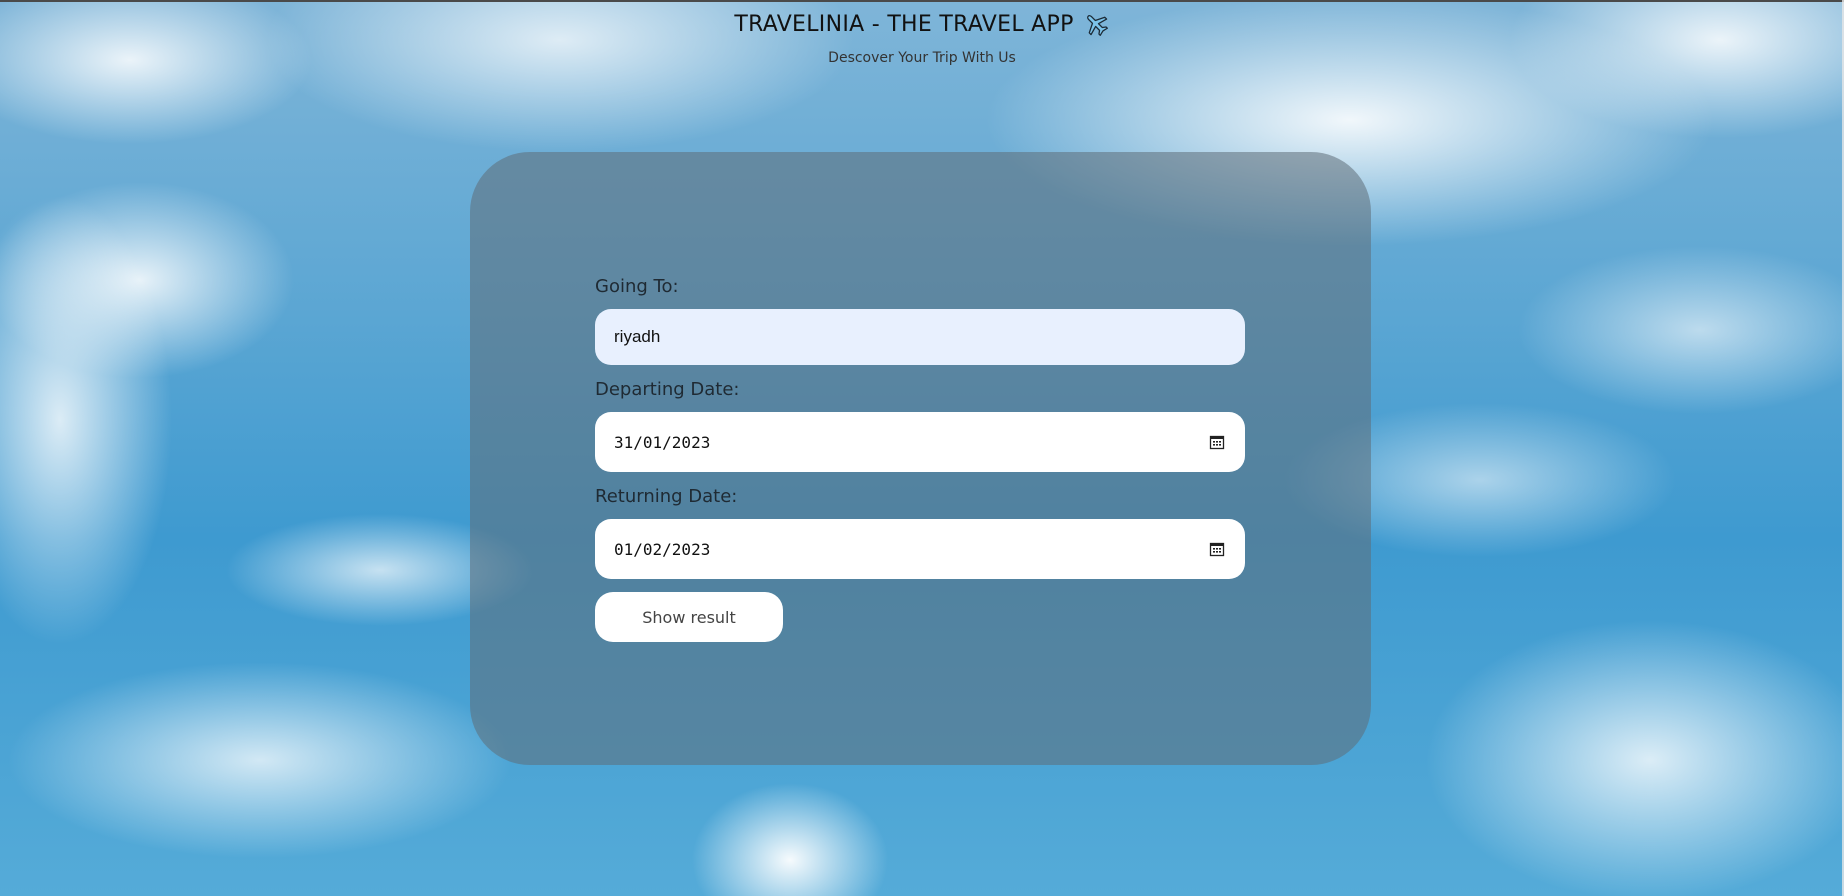 The image size is (1844, 896). Describe the element at coordinates (666, 496) in the screenshot. I see `returning-date-label: Returning Date:` at that location.